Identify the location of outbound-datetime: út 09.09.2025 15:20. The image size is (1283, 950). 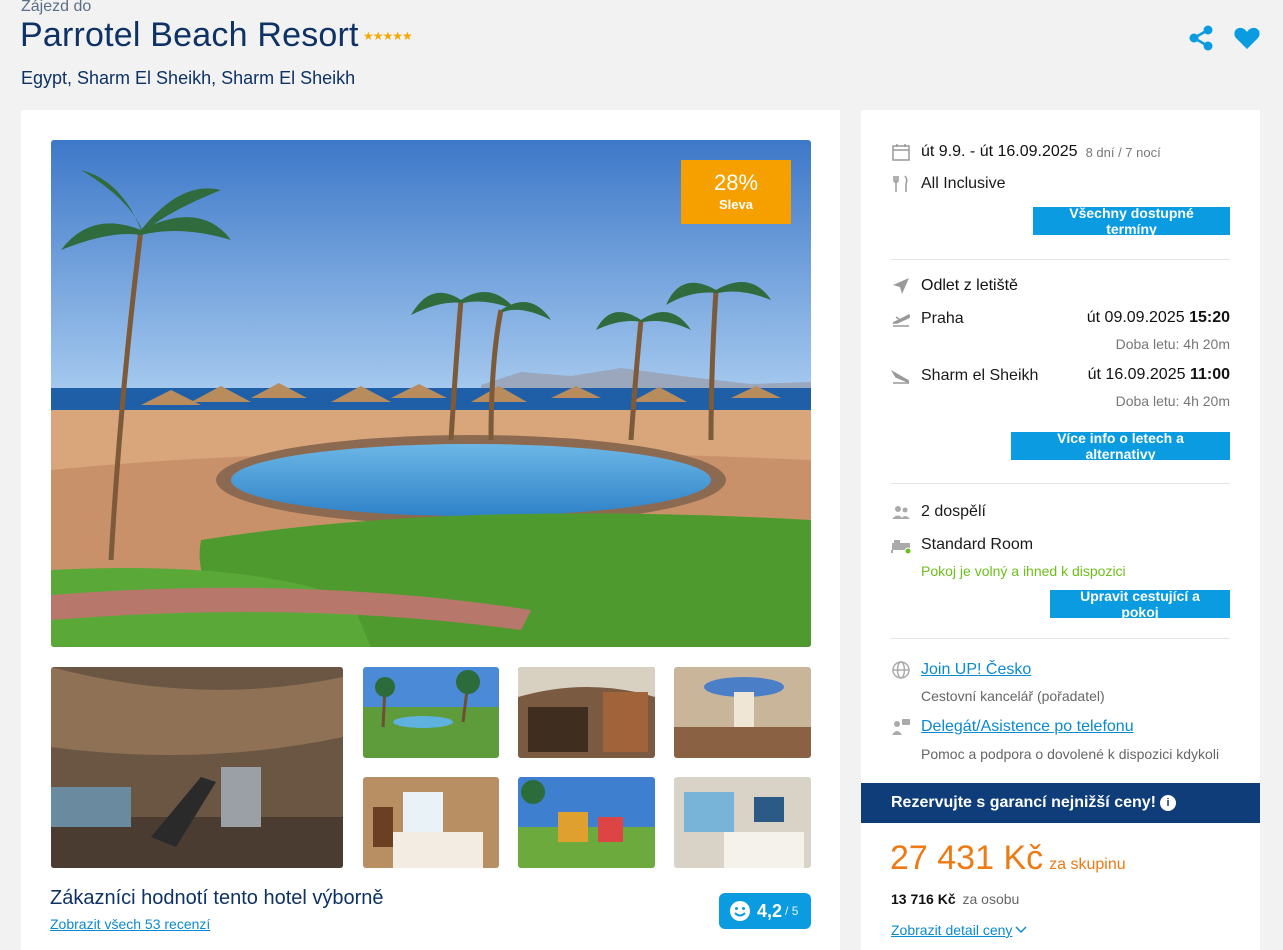
(1158, 318).